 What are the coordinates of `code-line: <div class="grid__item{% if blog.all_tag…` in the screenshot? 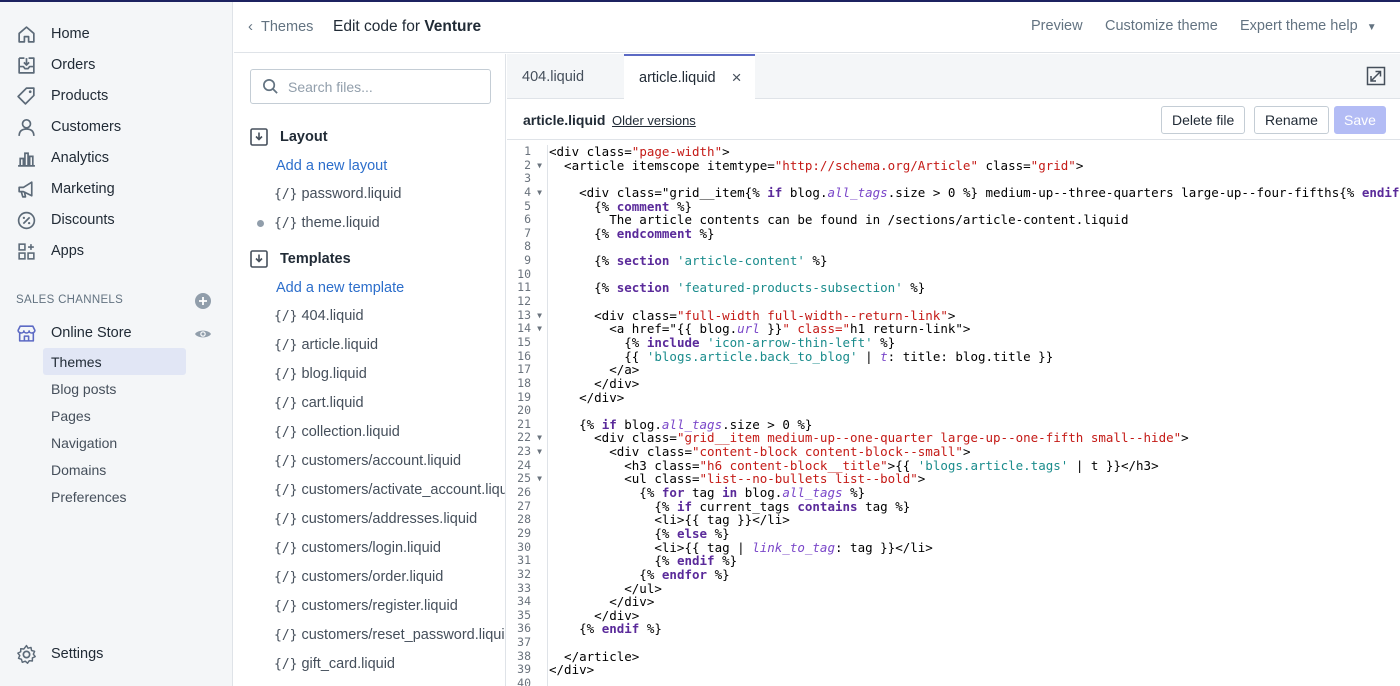 It's located at (974, 193).